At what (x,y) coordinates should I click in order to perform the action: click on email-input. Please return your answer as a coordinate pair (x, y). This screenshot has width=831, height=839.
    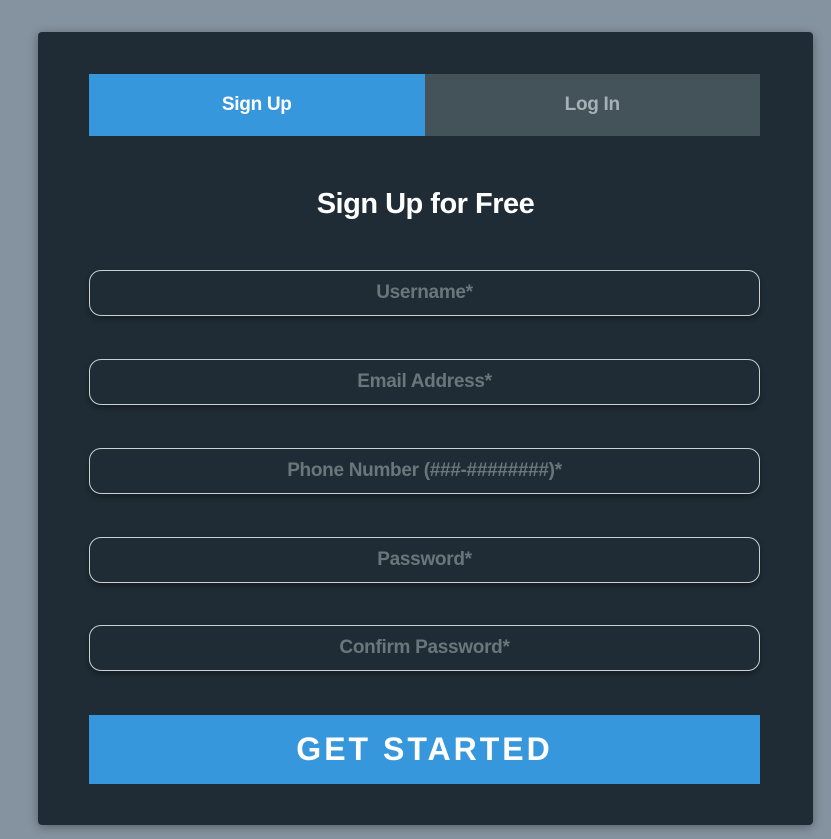
    Looking at the image, I should click on (424, 382).